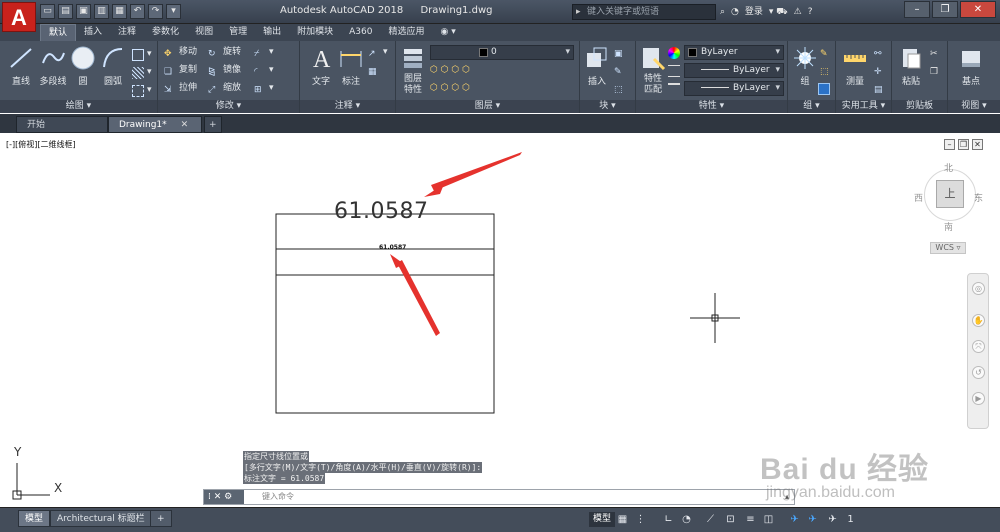  What do you see at coordinates (971, 66) in the screenshot?
I see `base-button: 基点` at bounding box center [971, 66].